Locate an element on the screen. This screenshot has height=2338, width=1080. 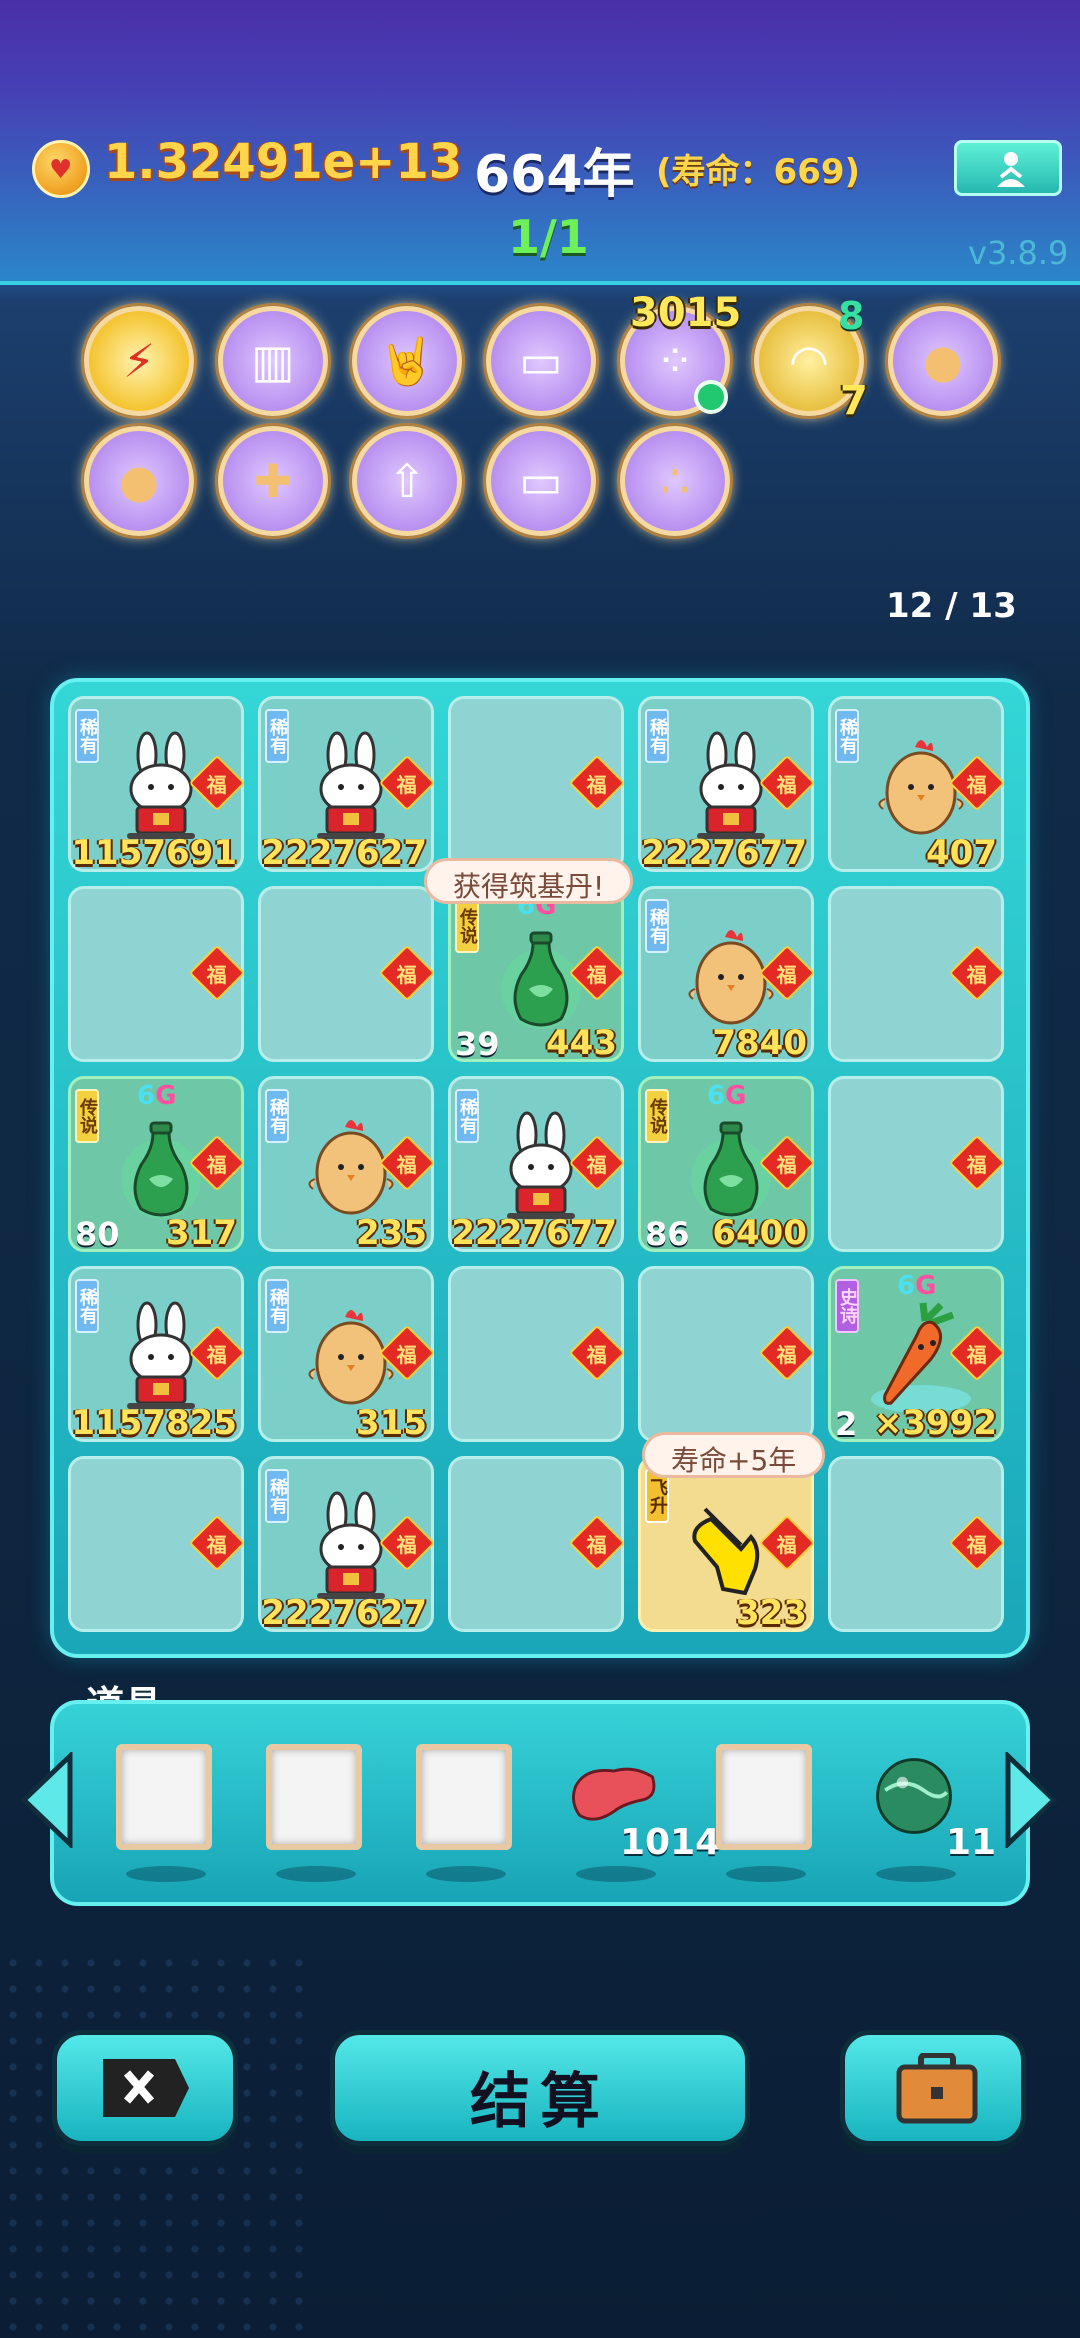
cell-value: 317 is located at coordinates (201, 1233).